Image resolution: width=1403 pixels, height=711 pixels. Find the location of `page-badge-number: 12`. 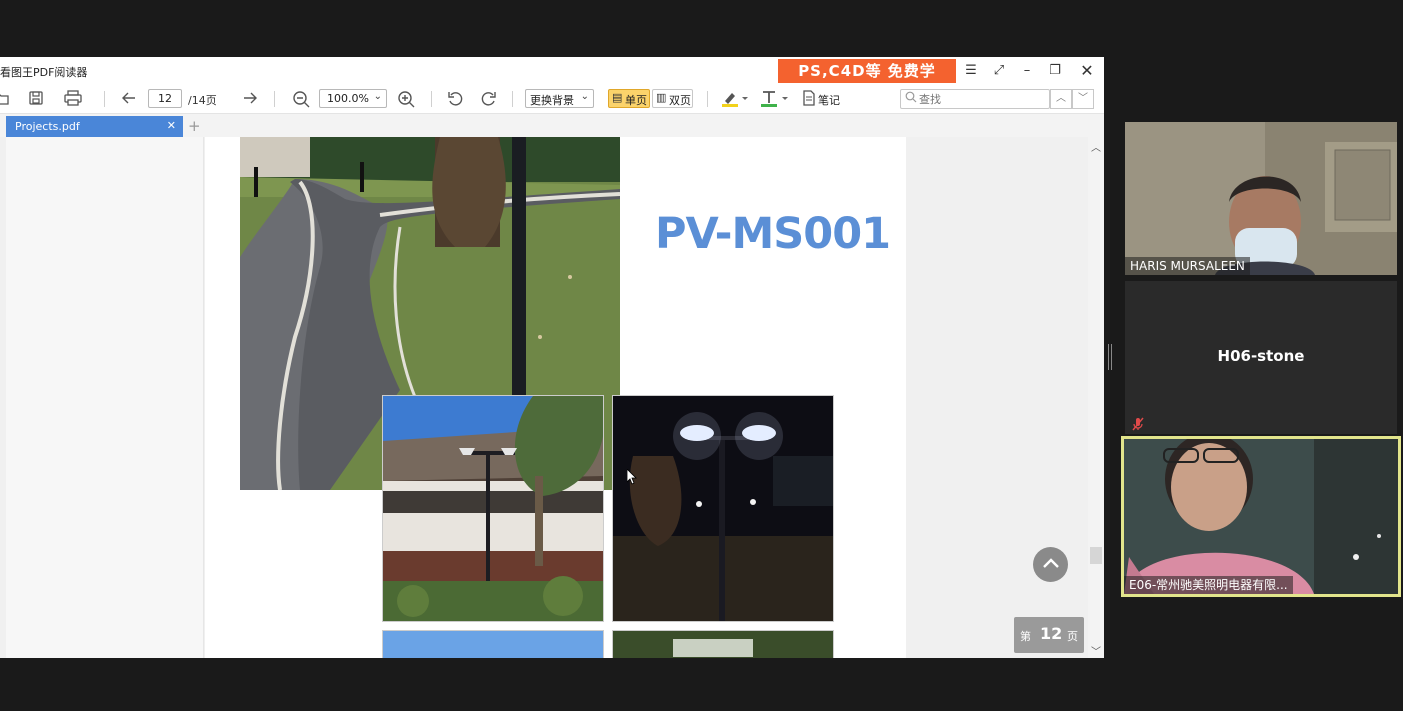

page-badge-number: 12 is located at coordinates (1051, 633).